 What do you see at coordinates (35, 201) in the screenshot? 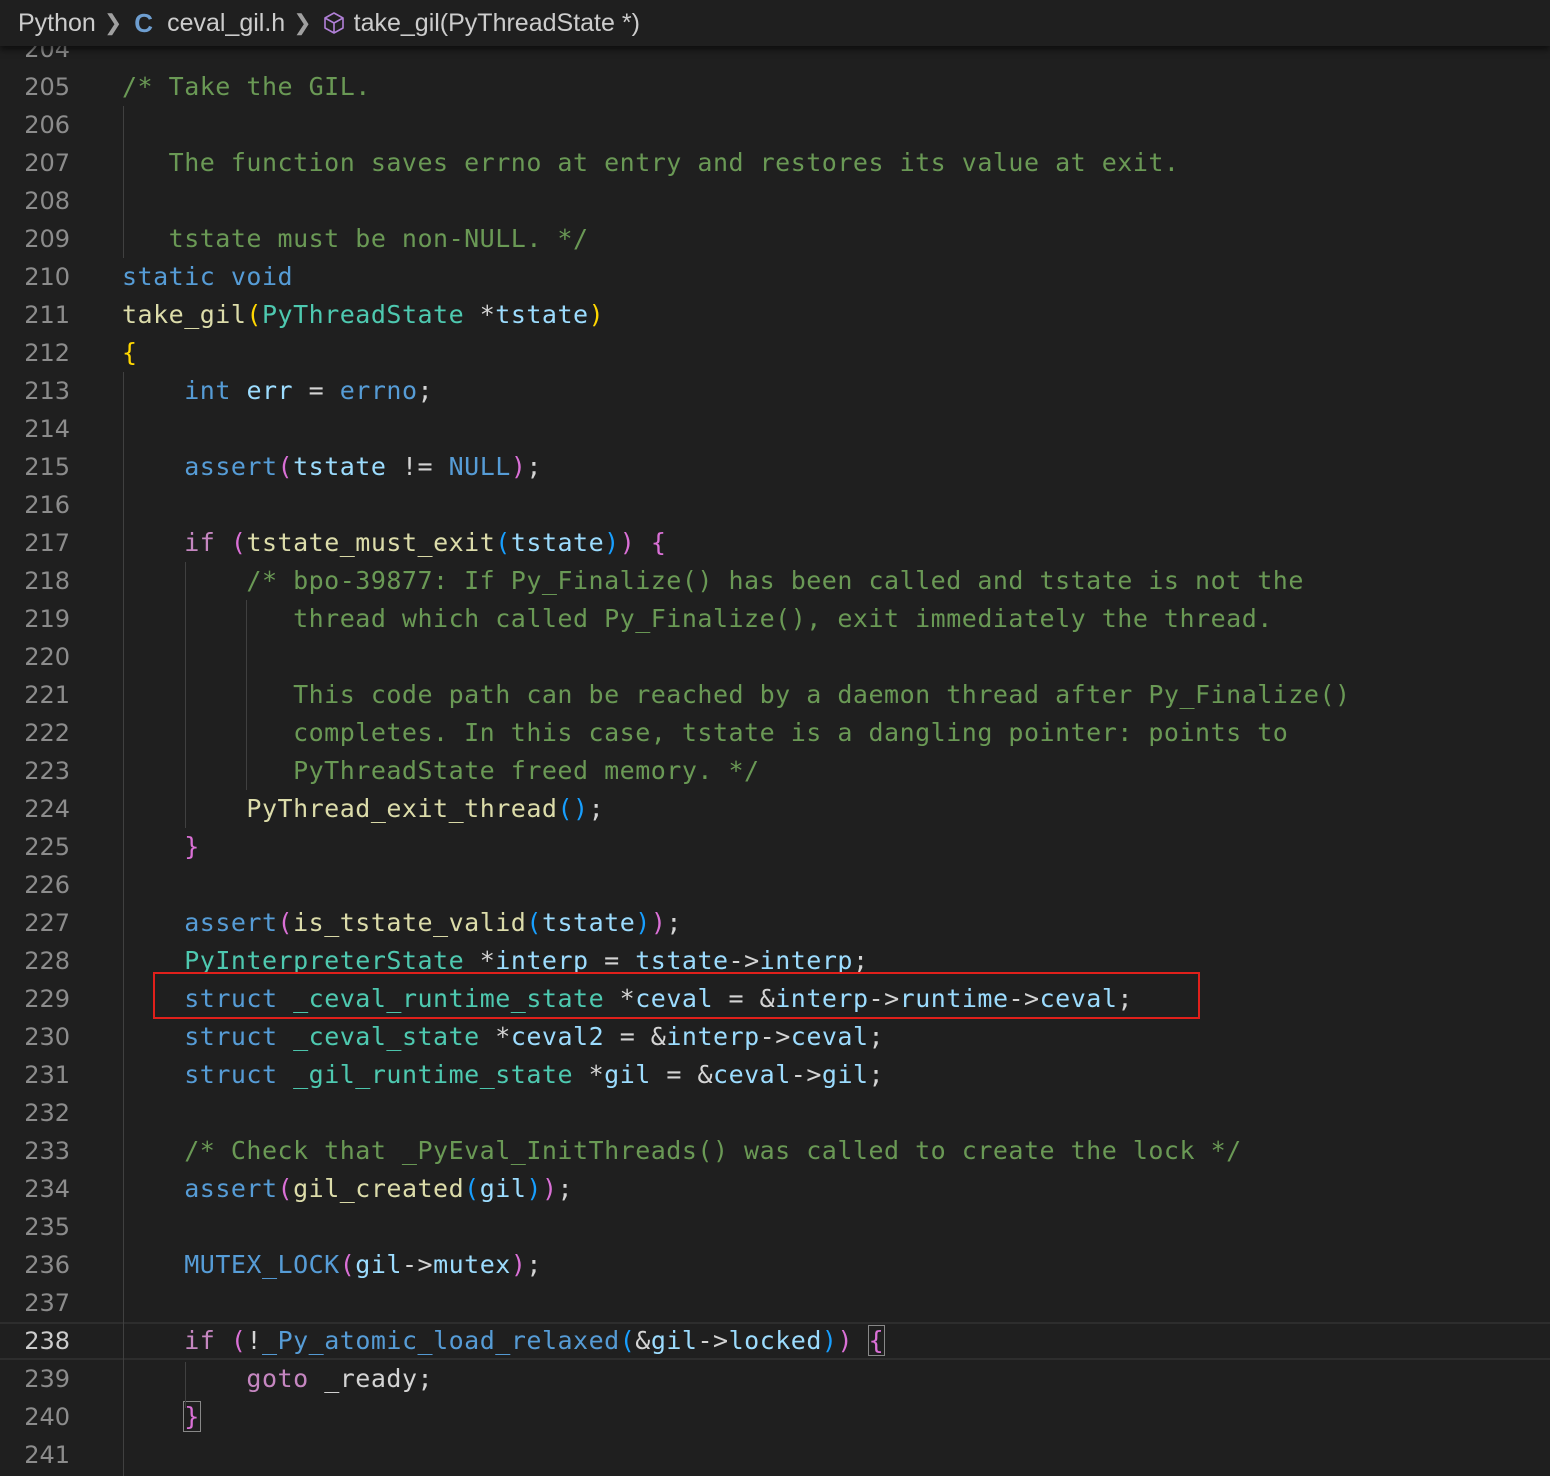
I see `line-number: 208` at bounding box center [35, 201].